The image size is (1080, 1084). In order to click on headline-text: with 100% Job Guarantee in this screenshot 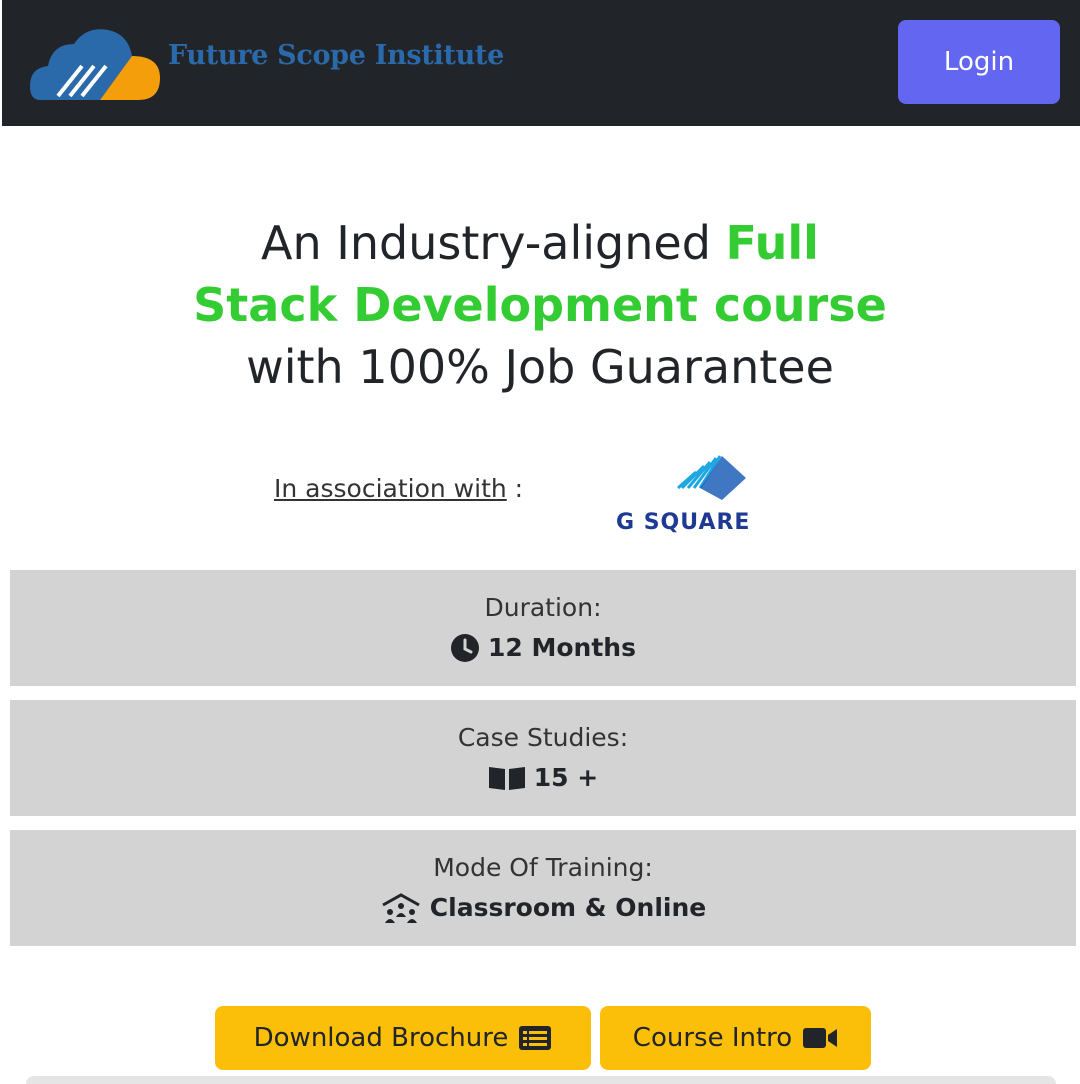, I will do `click(540, 367)`.